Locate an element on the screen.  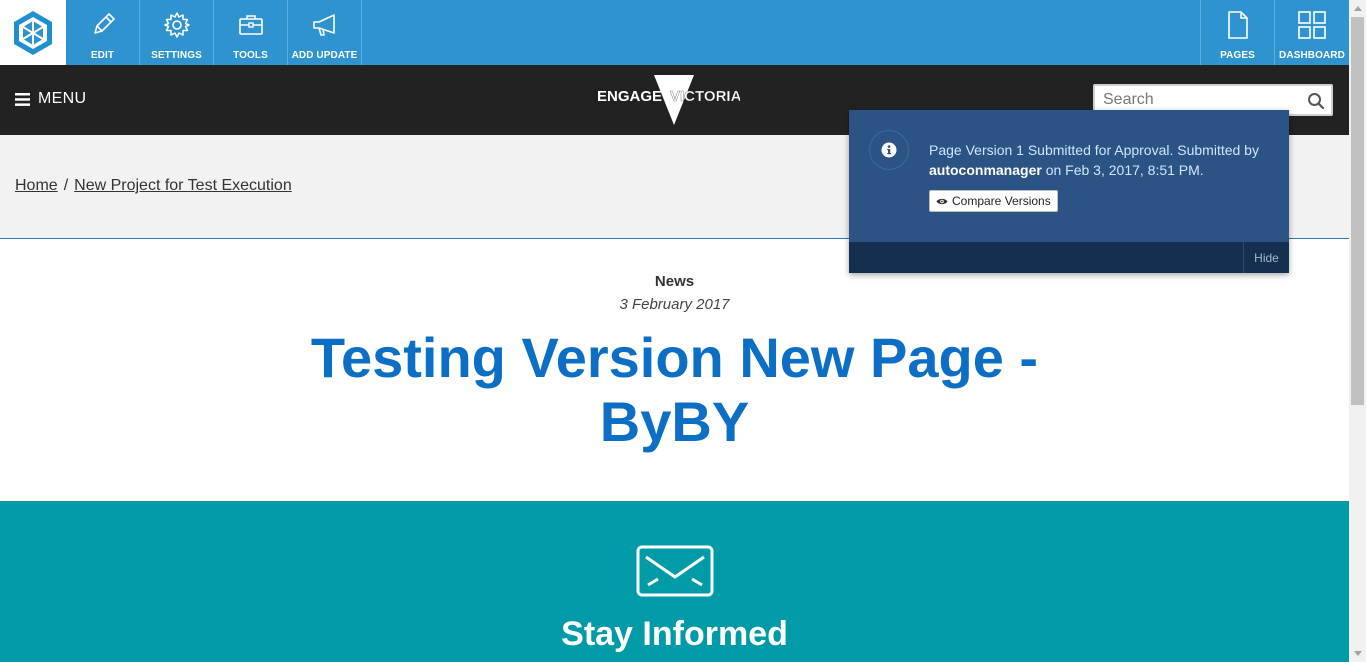
info-icon is located at coordinates (889, 150).